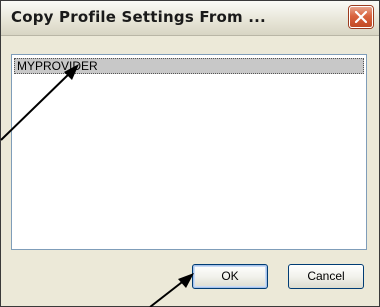 The height and width of the screenshot is (307, 380). I want to click on close-icon, so click(361, 17).